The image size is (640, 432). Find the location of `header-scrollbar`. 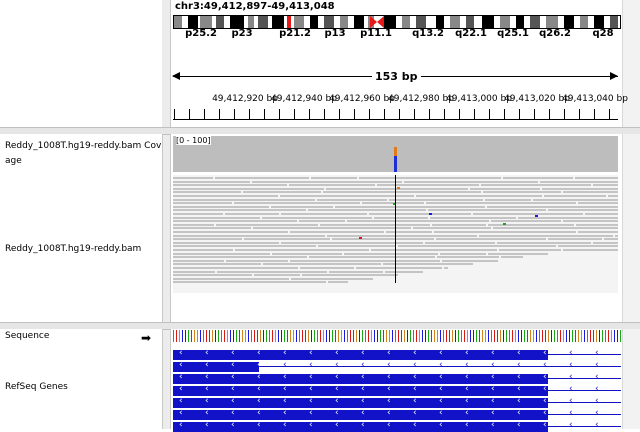

header-scrollbar is located at coordinates (631, 63).